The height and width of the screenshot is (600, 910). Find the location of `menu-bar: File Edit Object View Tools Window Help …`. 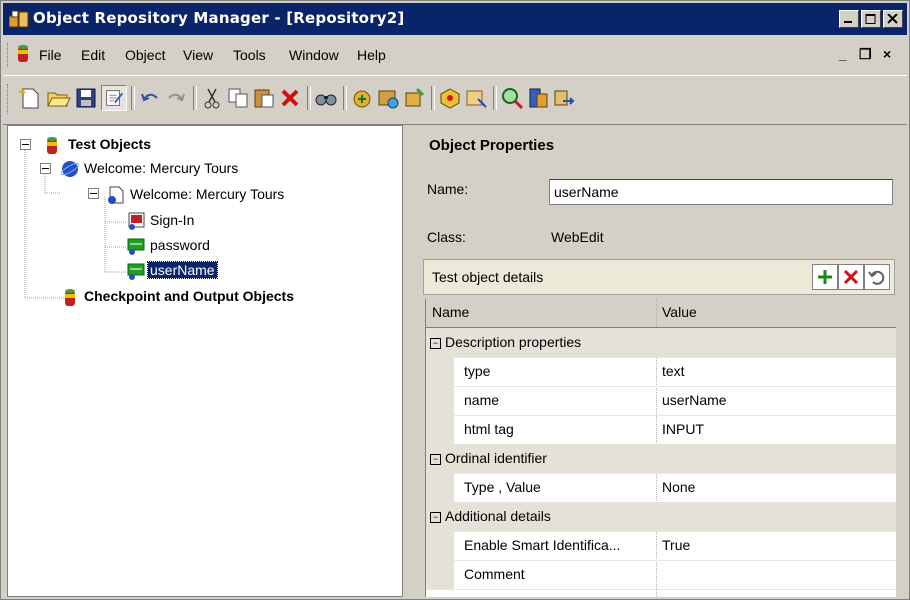

menu-bar: File Edit Object View Tools Window Help … is located at coordinates (455, 55).